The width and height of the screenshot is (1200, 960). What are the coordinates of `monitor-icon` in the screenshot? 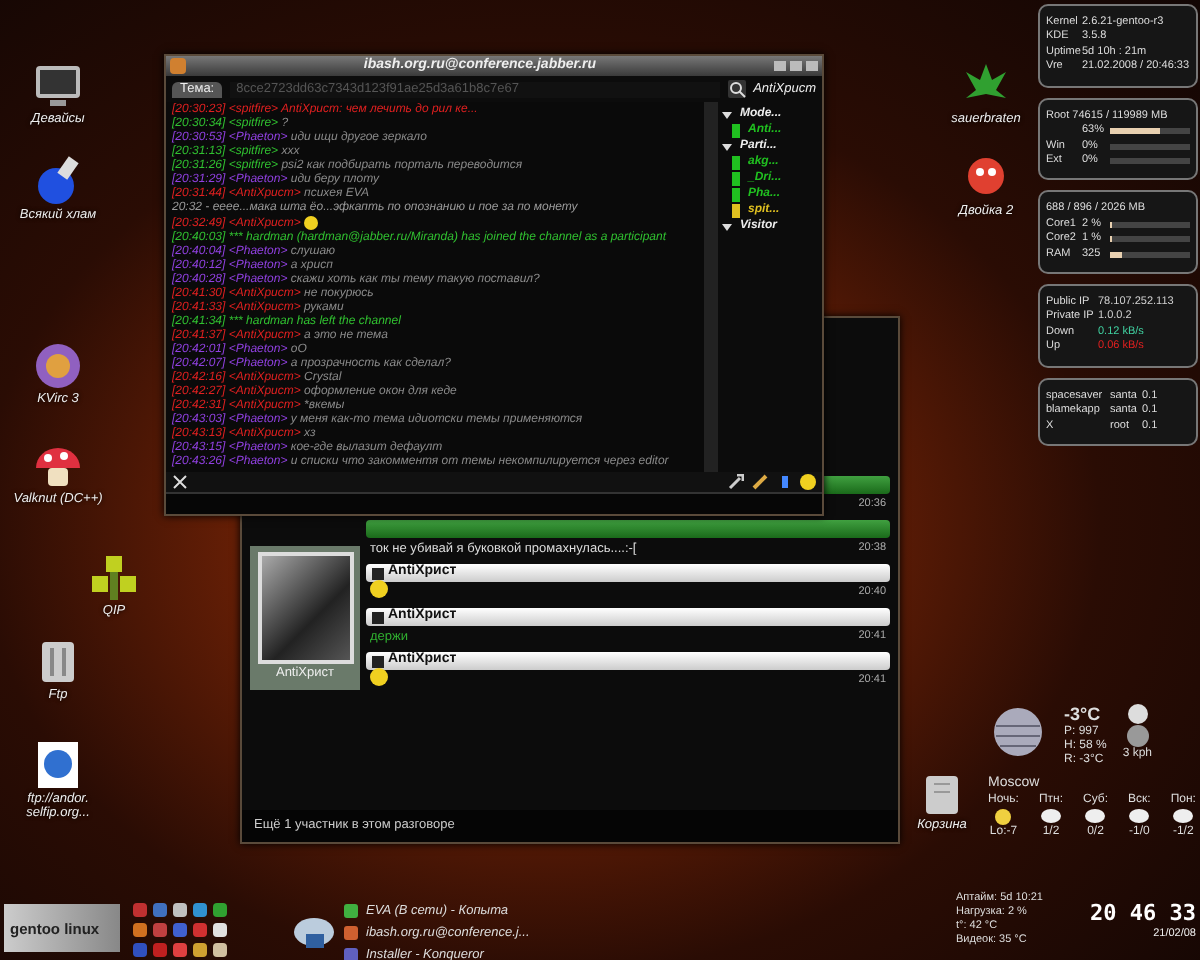 It's located at (58, 85).